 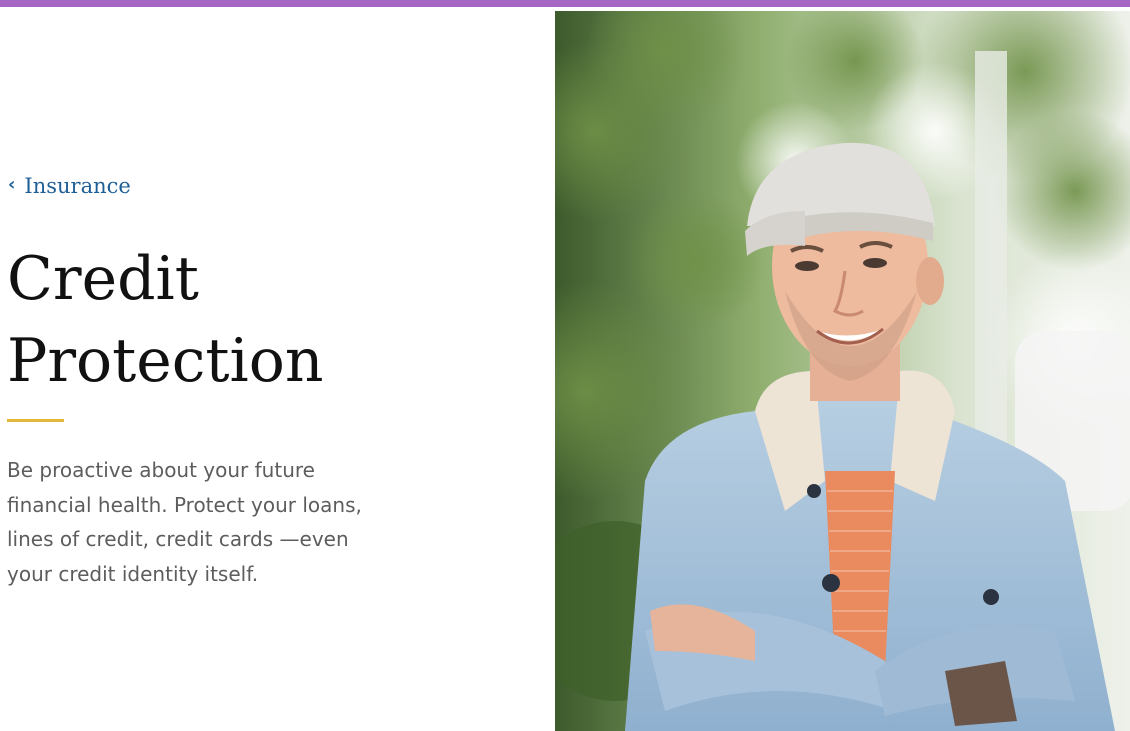 I want to click on description-line: Be proactive about your future, so click(x=161, y=470).